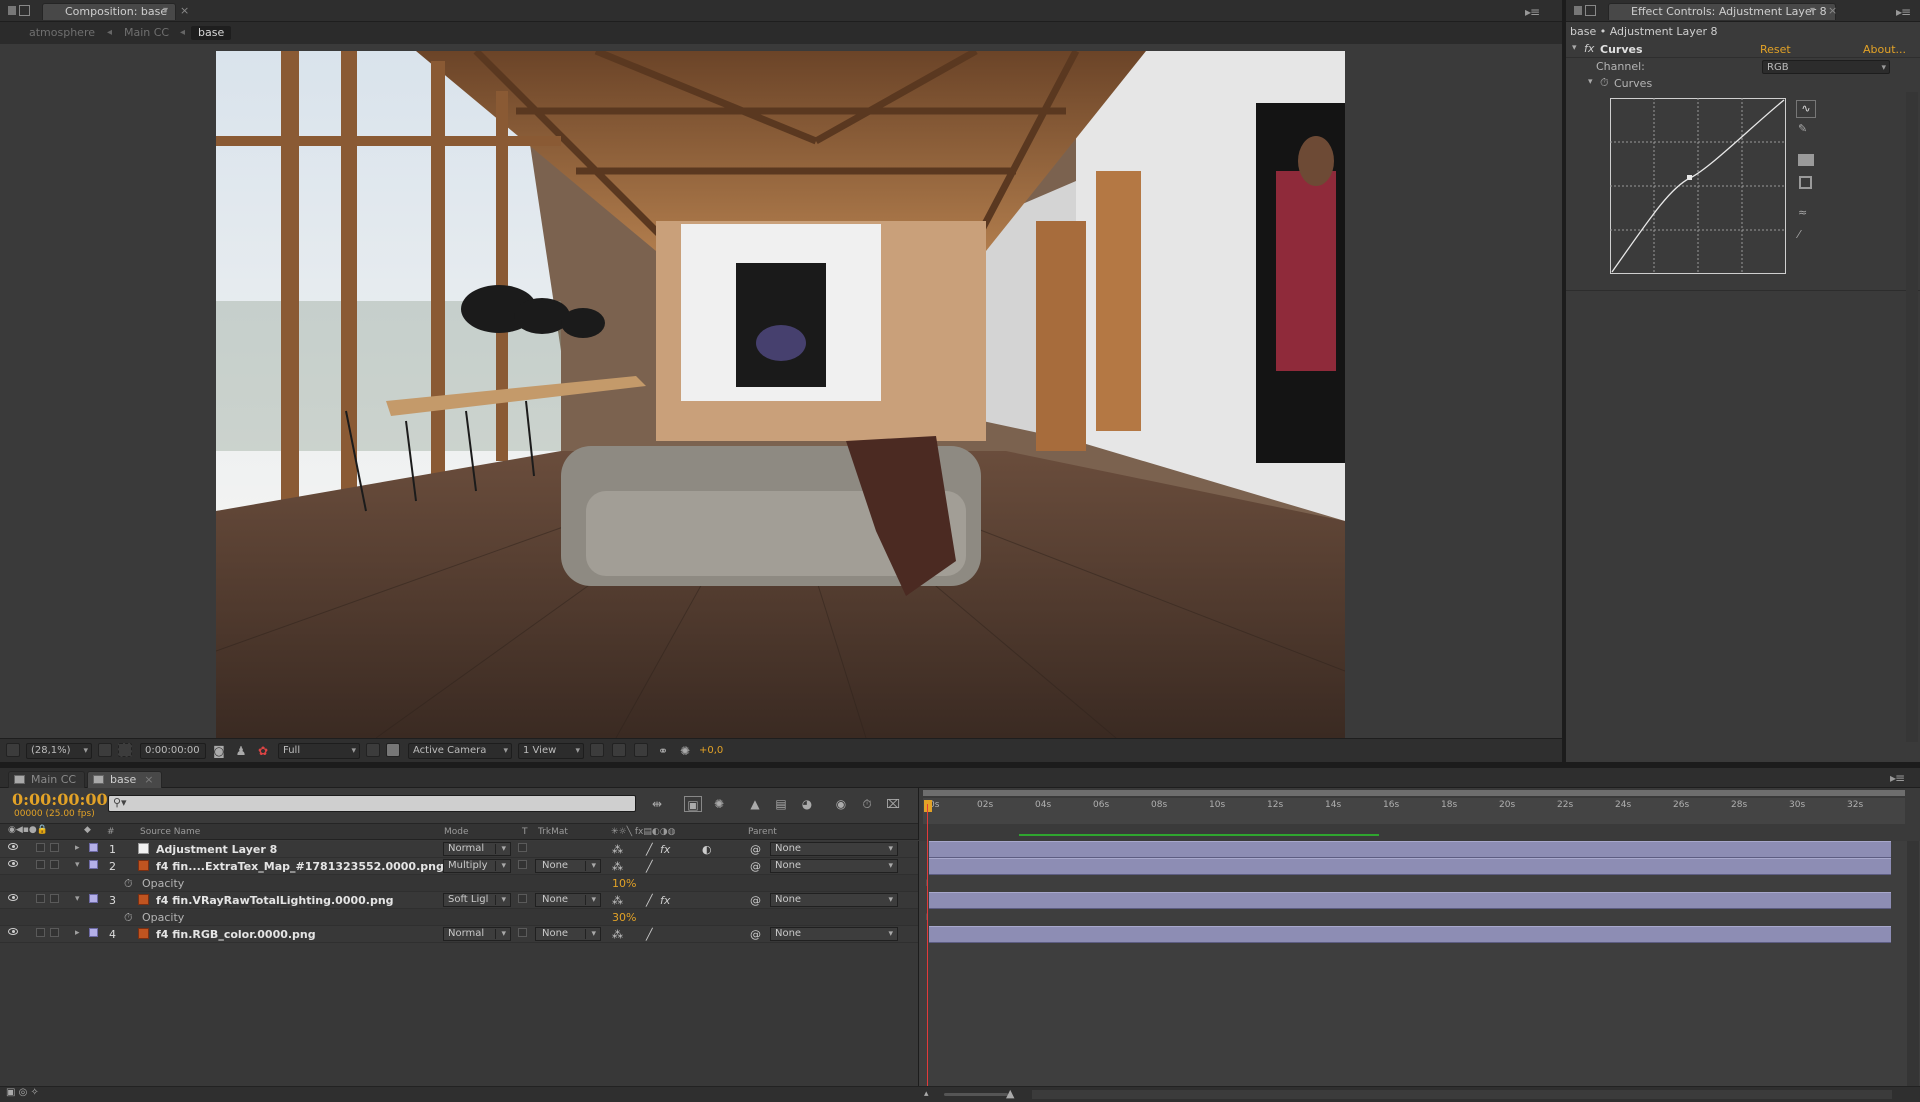 The height and width of the screenshot is (1102, 1920). I want to click on render-queue-icon: ⌧, so click(893, 804).